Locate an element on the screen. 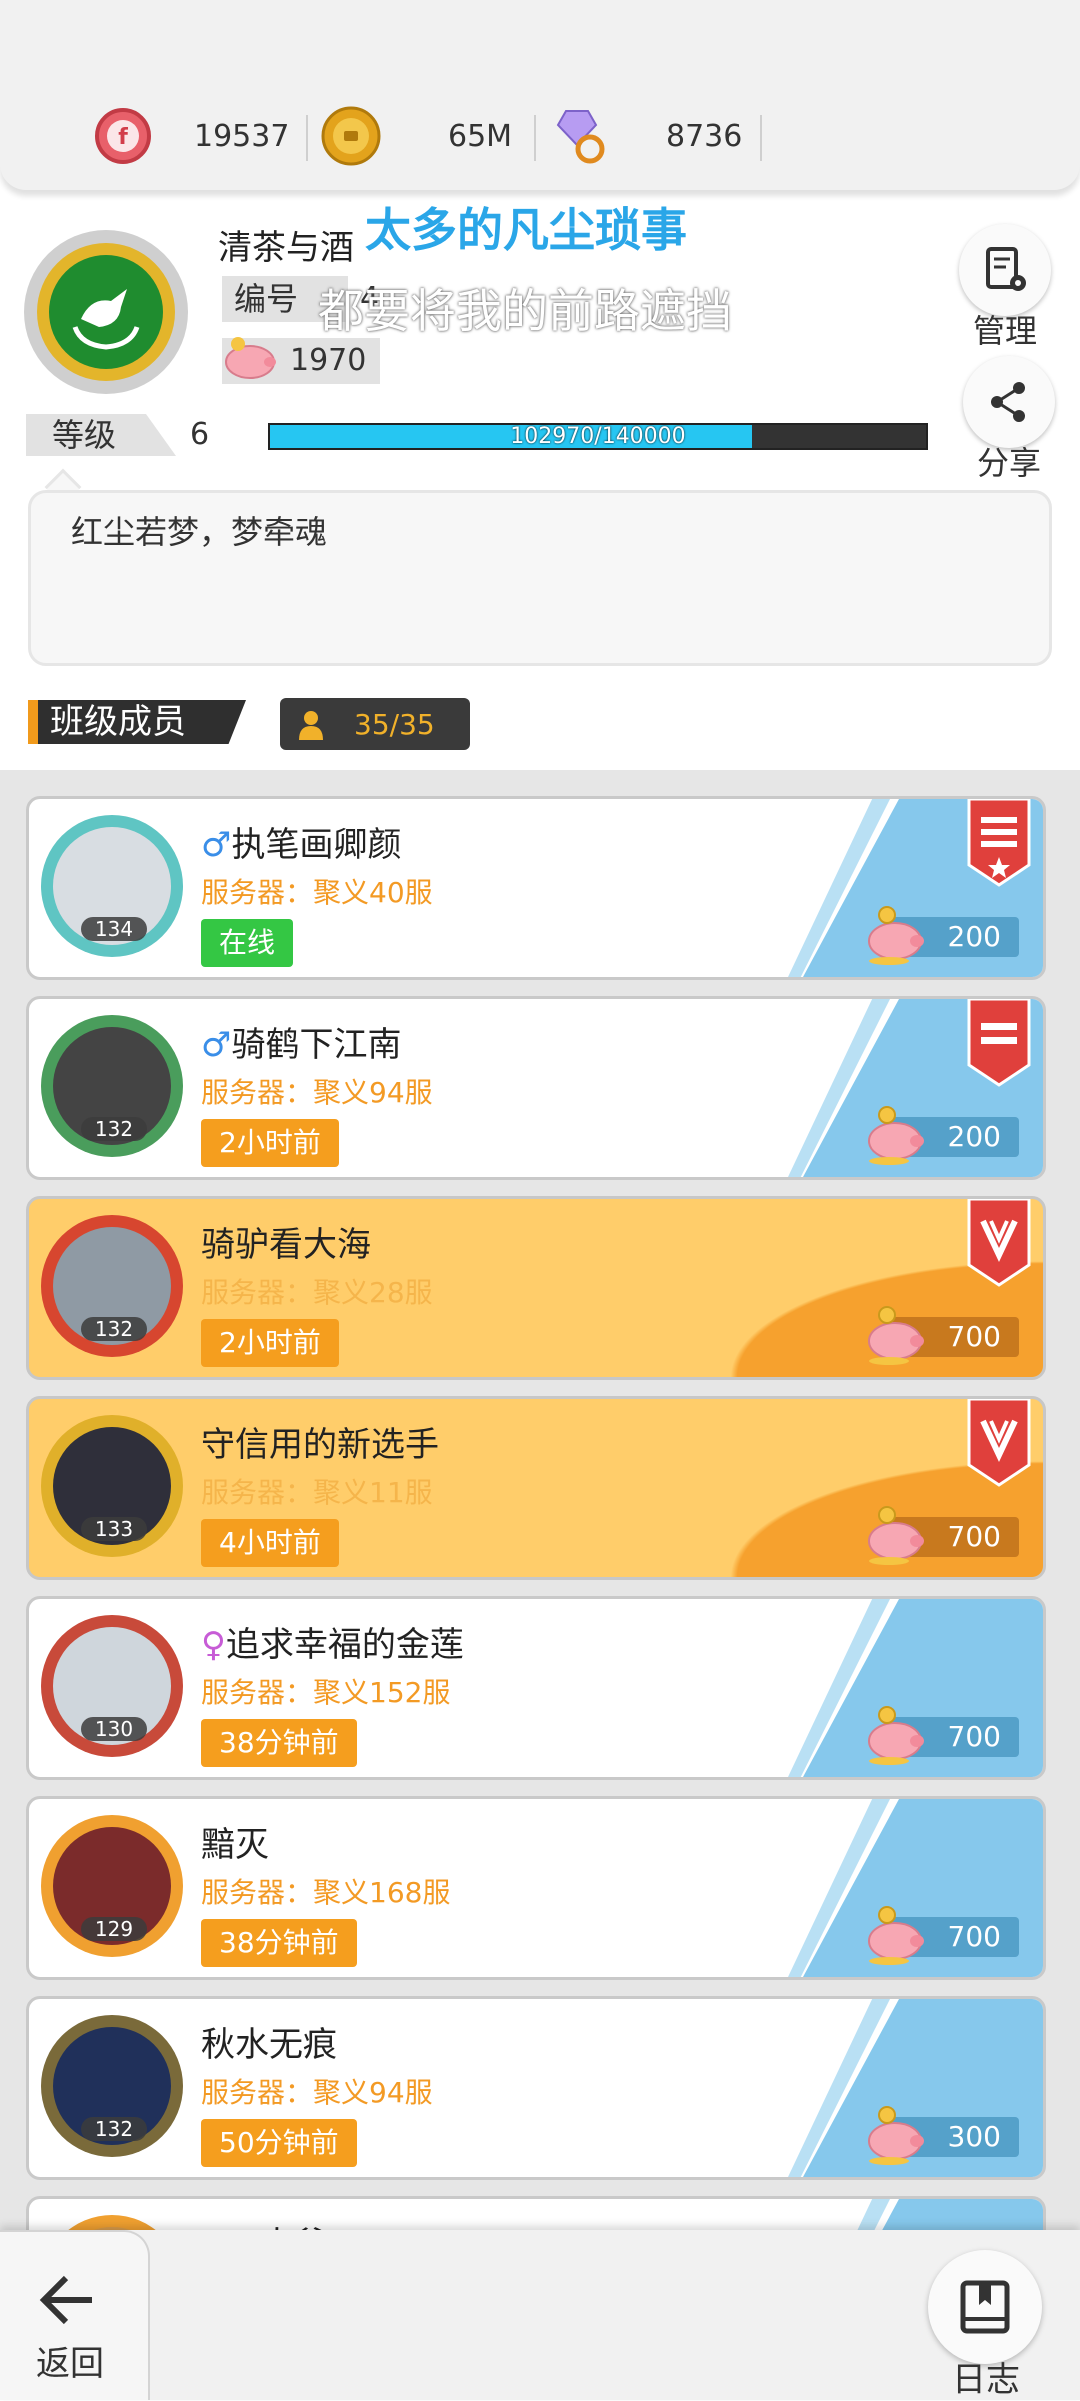 The image size is (1080, 2401). member-count-value: 35/35 is located at coordinates (394, 724).